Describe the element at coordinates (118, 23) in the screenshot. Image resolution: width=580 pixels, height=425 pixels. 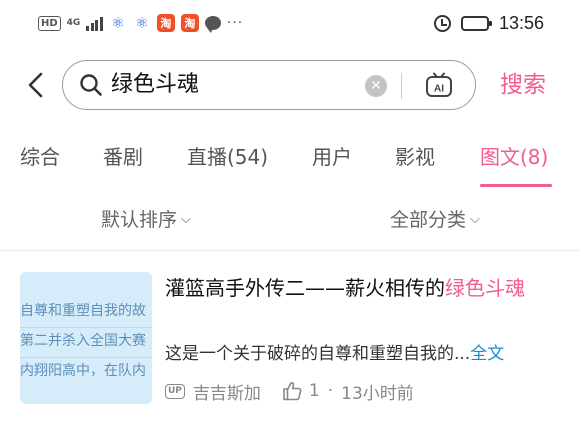
I see `baidu-paw-icon: ⚛` at that location.